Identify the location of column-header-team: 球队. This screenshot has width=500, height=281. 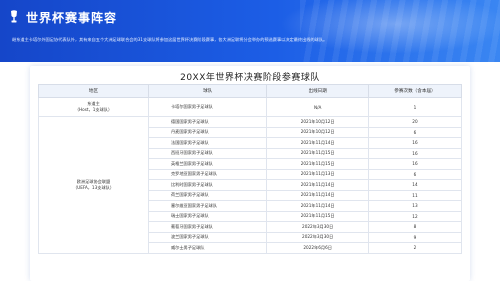
(207, 91).